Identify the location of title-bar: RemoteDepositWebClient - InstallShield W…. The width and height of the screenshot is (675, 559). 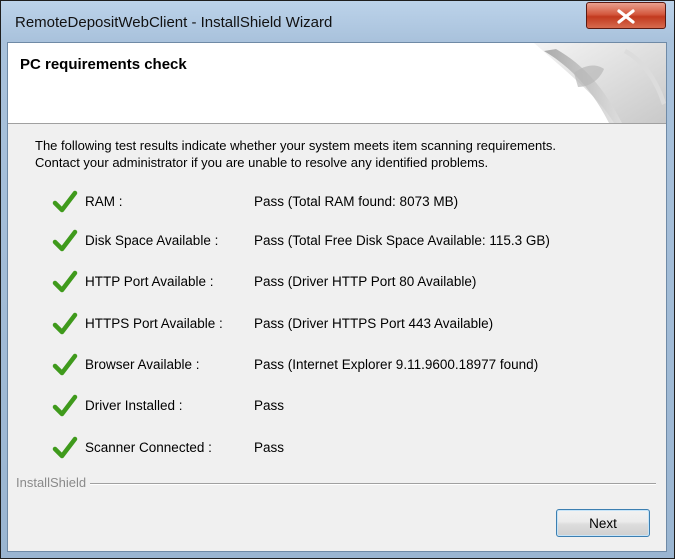
(337, 21).